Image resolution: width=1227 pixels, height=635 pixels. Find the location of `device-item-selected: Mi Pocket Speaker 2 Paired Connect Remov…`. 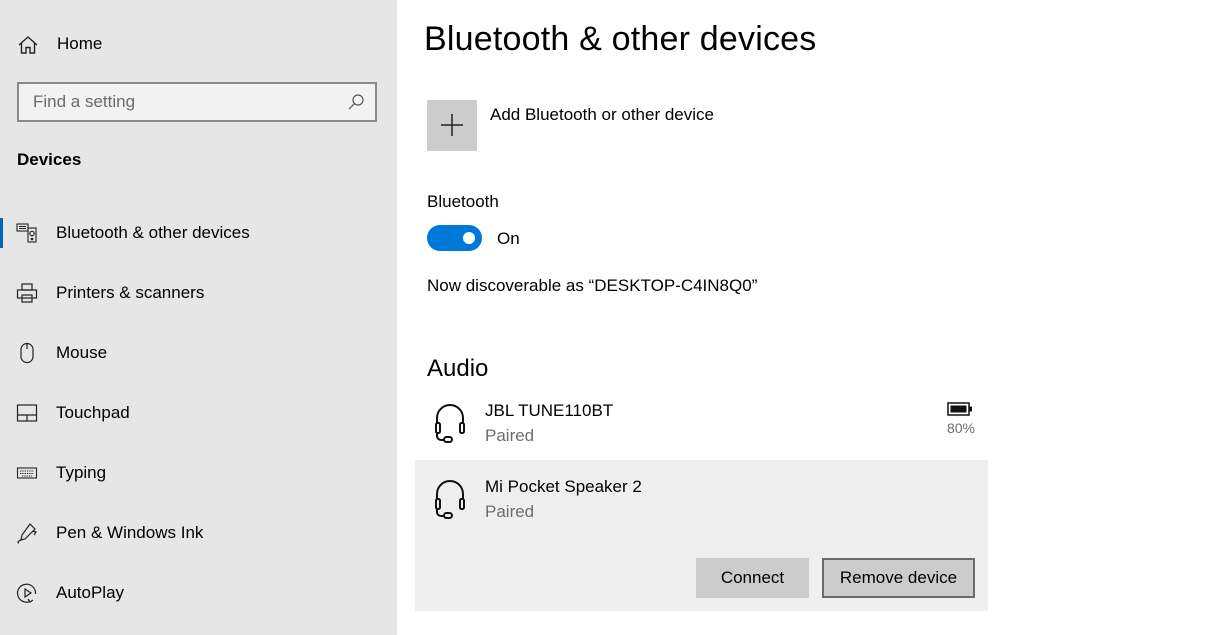

device-item-selected: Mi Pocket Speaker 2 Paired Connect Remov… is located at coordinates (701, 535).